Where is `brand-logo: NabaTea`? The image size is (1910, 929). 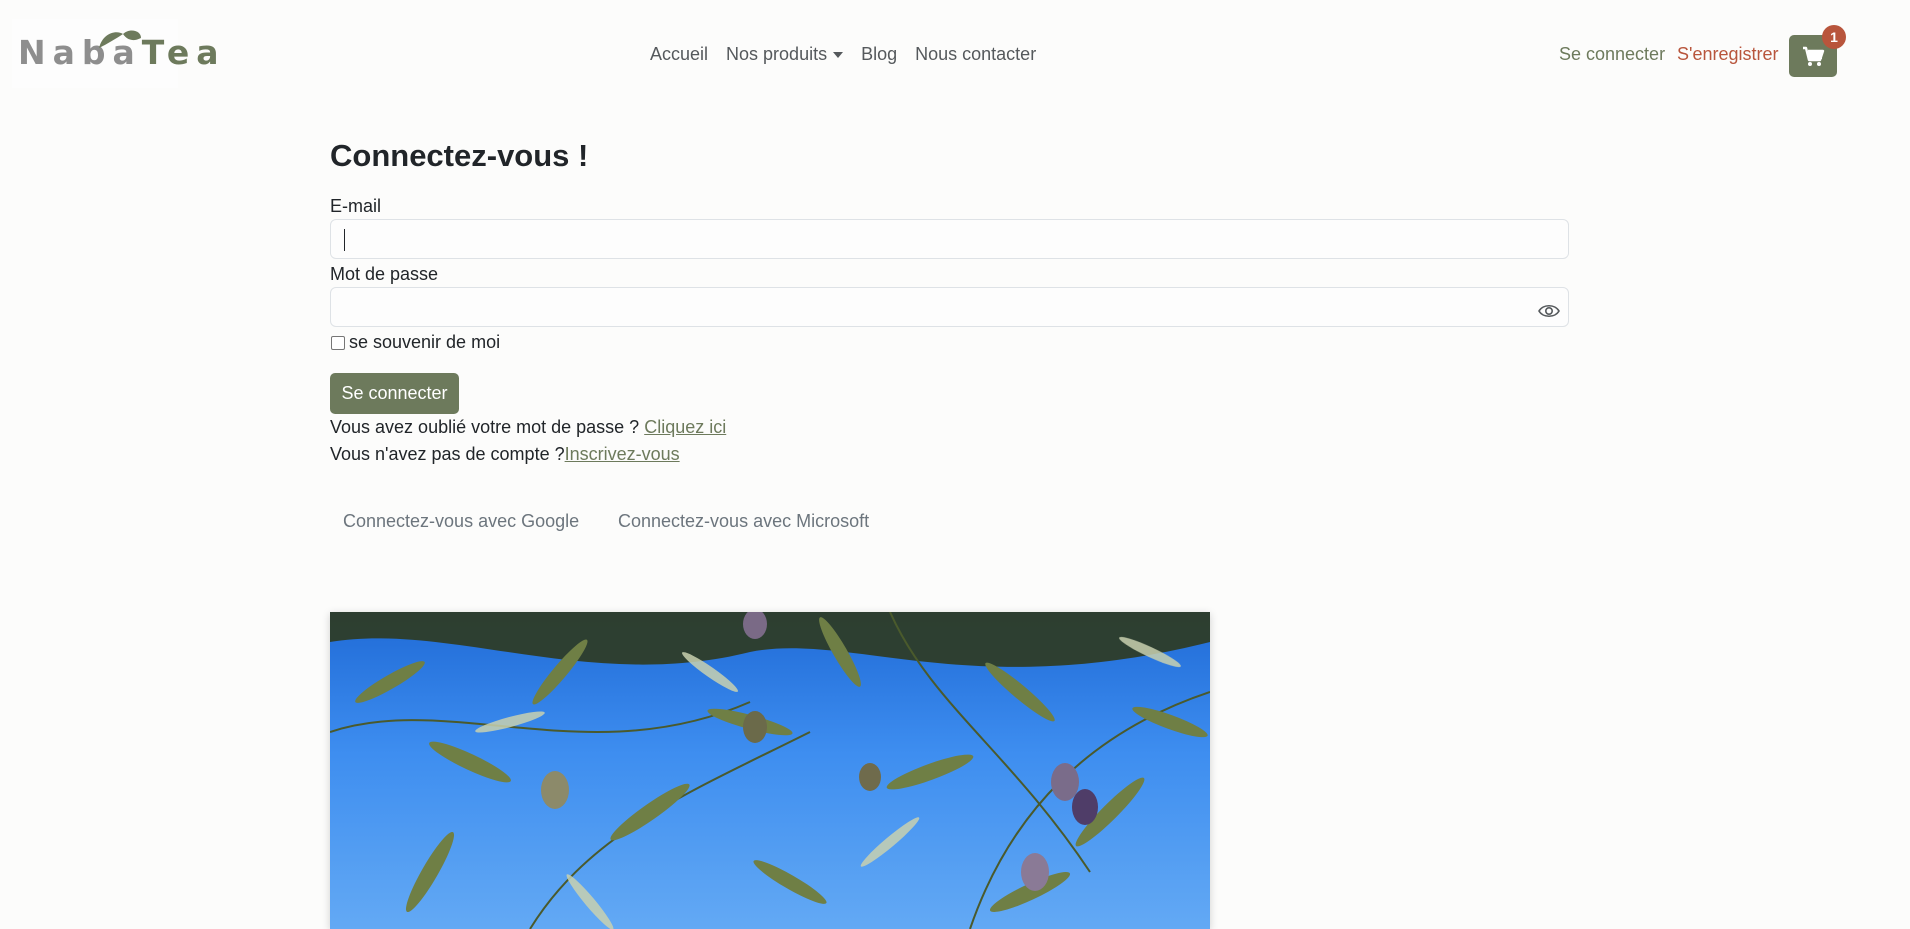
brand-logo: NabaTea is located at coordinates (115, 53).